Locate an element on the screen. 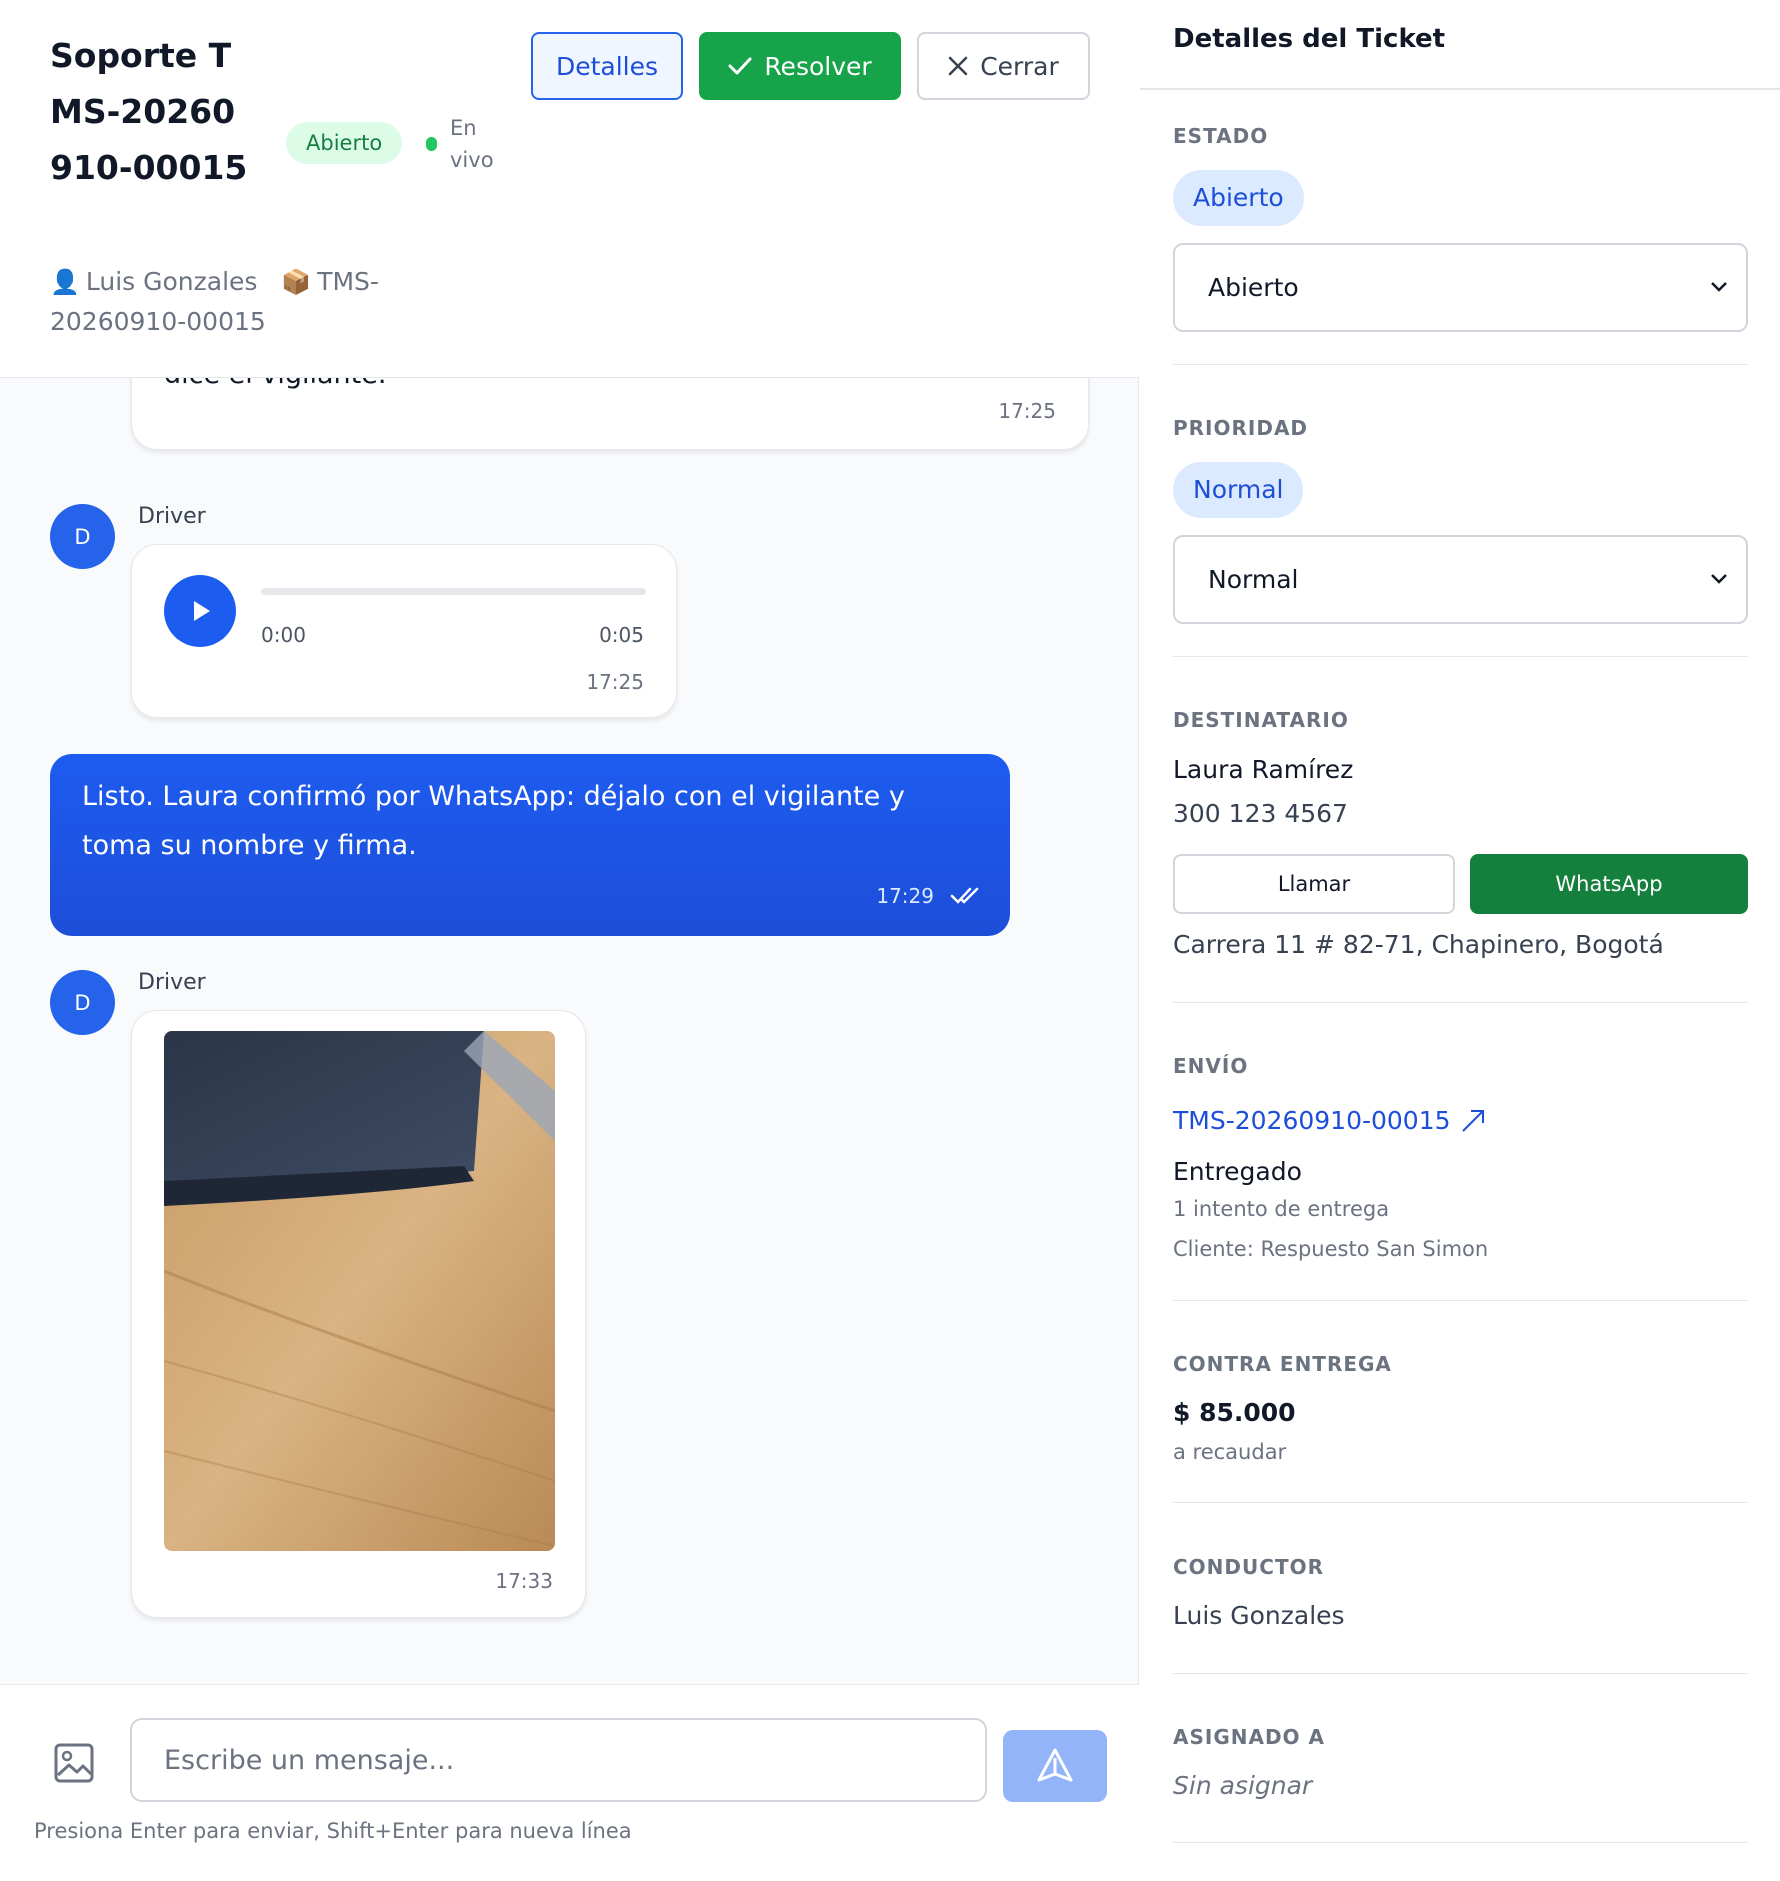 The width and height of the screenshot is (1780, 1881). conductor-label: CONDUCTOR is located at coordinates (1248, 1567).